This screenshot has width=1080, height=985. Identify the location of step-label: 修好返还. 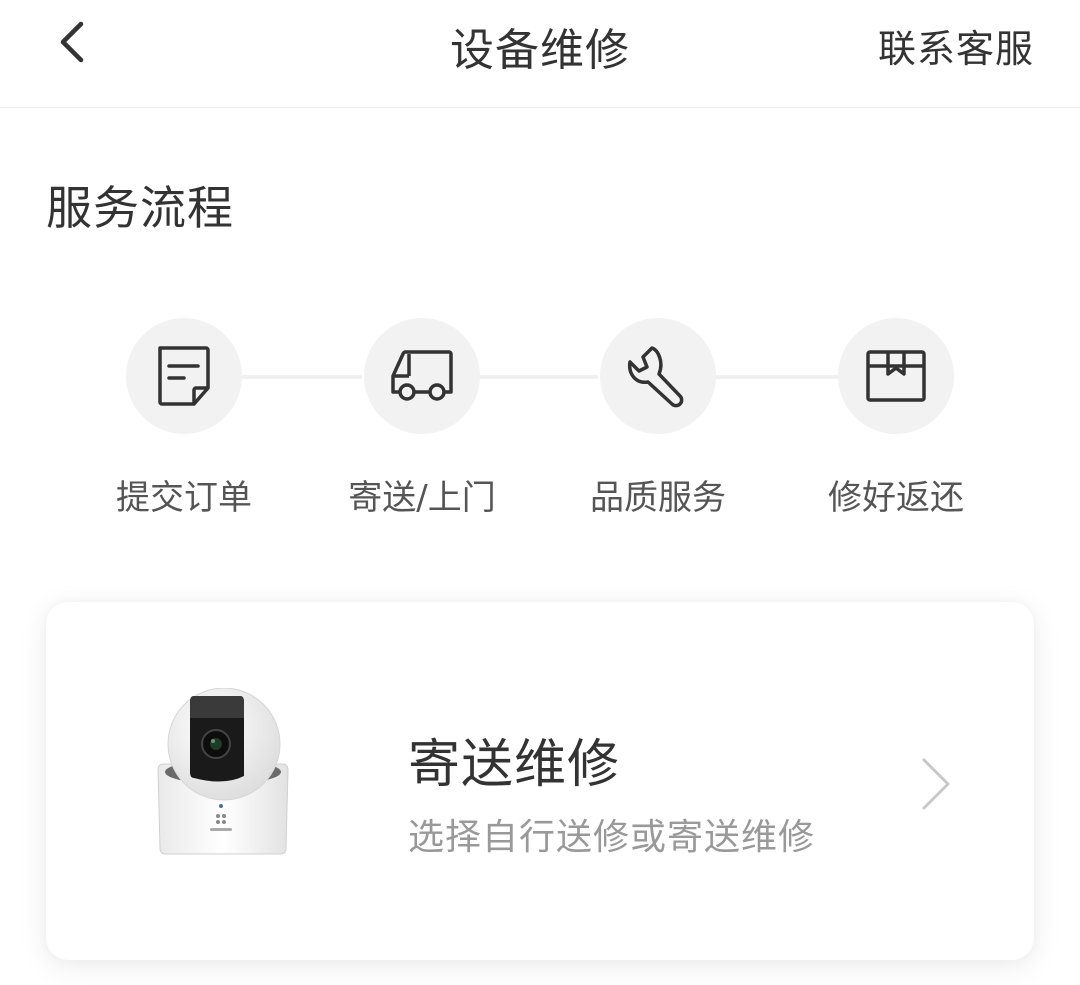
(896, 498).